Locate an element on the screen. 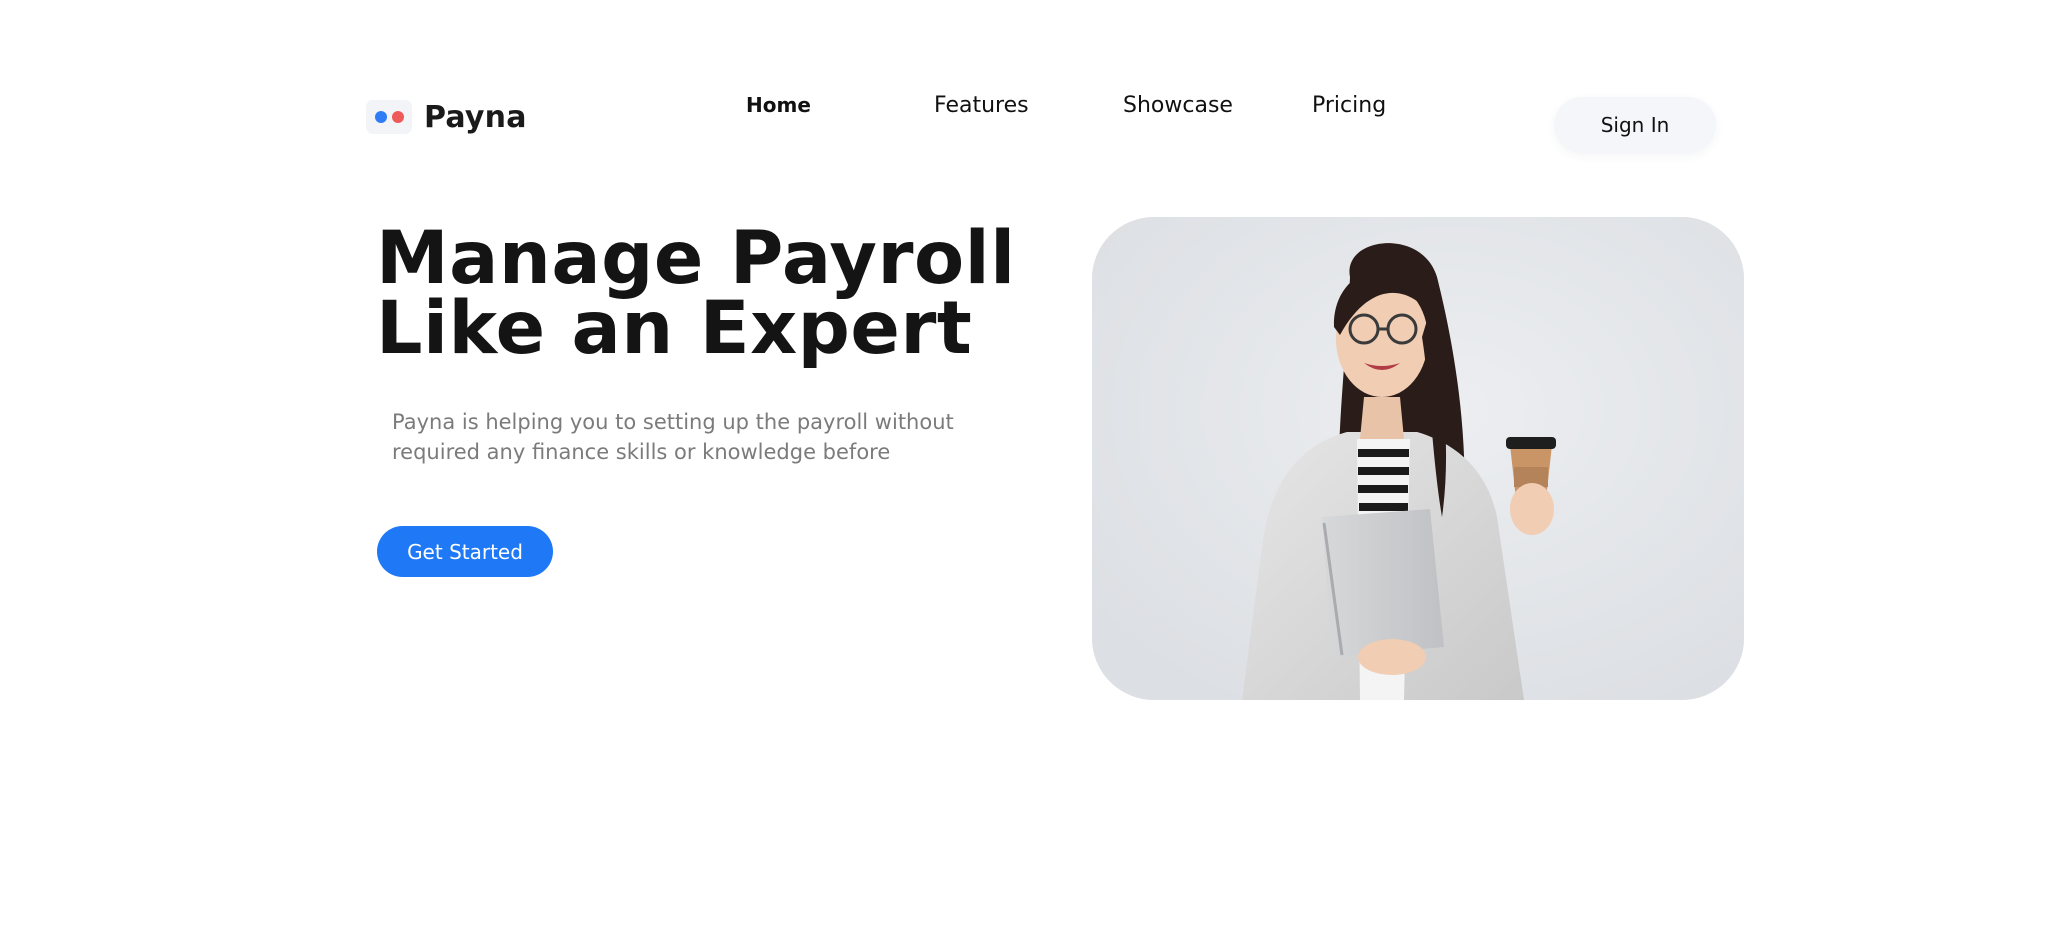 This screenshot has height=935, width=2061. hero-title-line-1: Manage Payroll is located at coordinates (696, 258).